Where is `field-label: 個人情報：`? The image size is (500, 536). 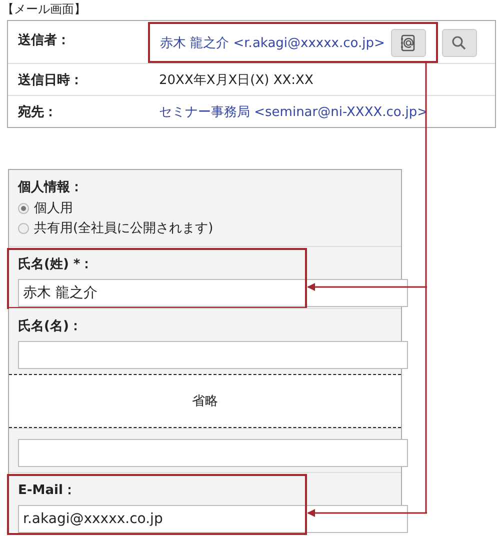
field-label: 個人情報： is located at coordinates (51, 188).